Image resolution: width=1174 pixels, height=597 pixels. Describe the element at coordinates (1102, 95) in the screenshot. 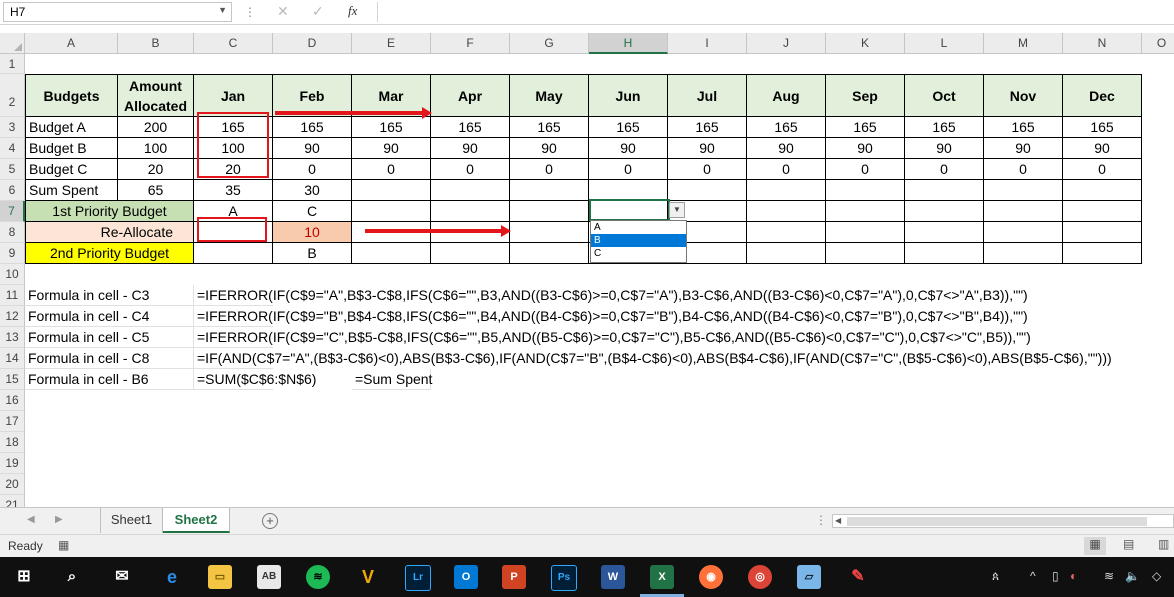

I see `table-header-cell: Dec` at that location.